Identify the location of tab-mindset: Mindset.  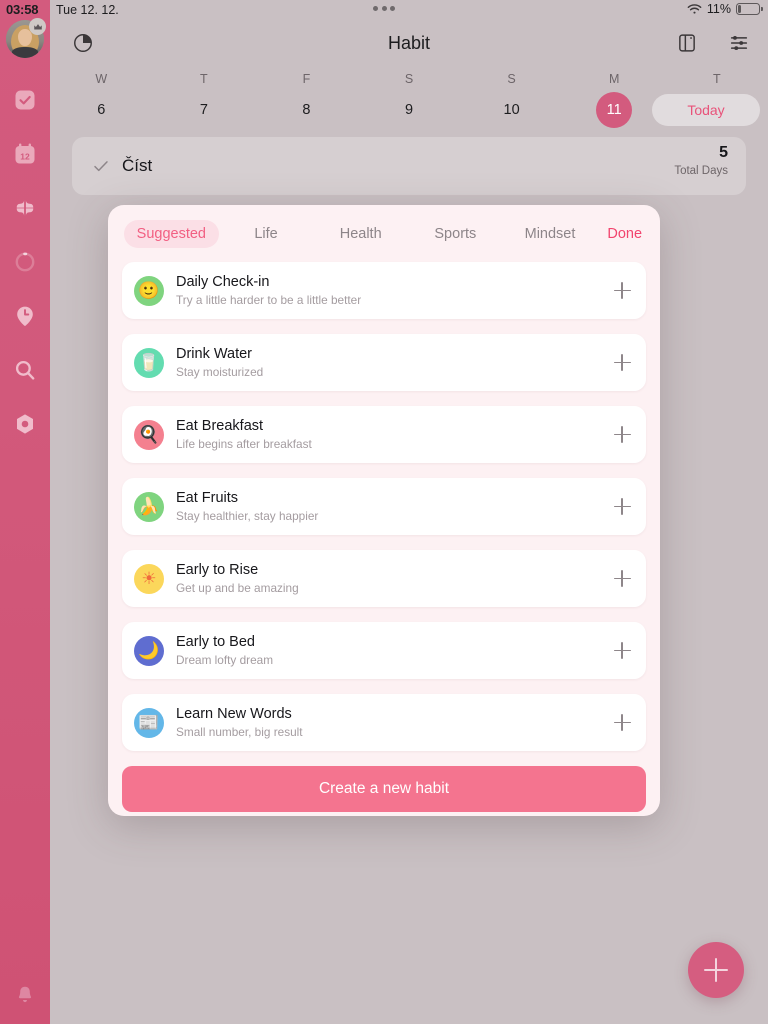
(550, 234).